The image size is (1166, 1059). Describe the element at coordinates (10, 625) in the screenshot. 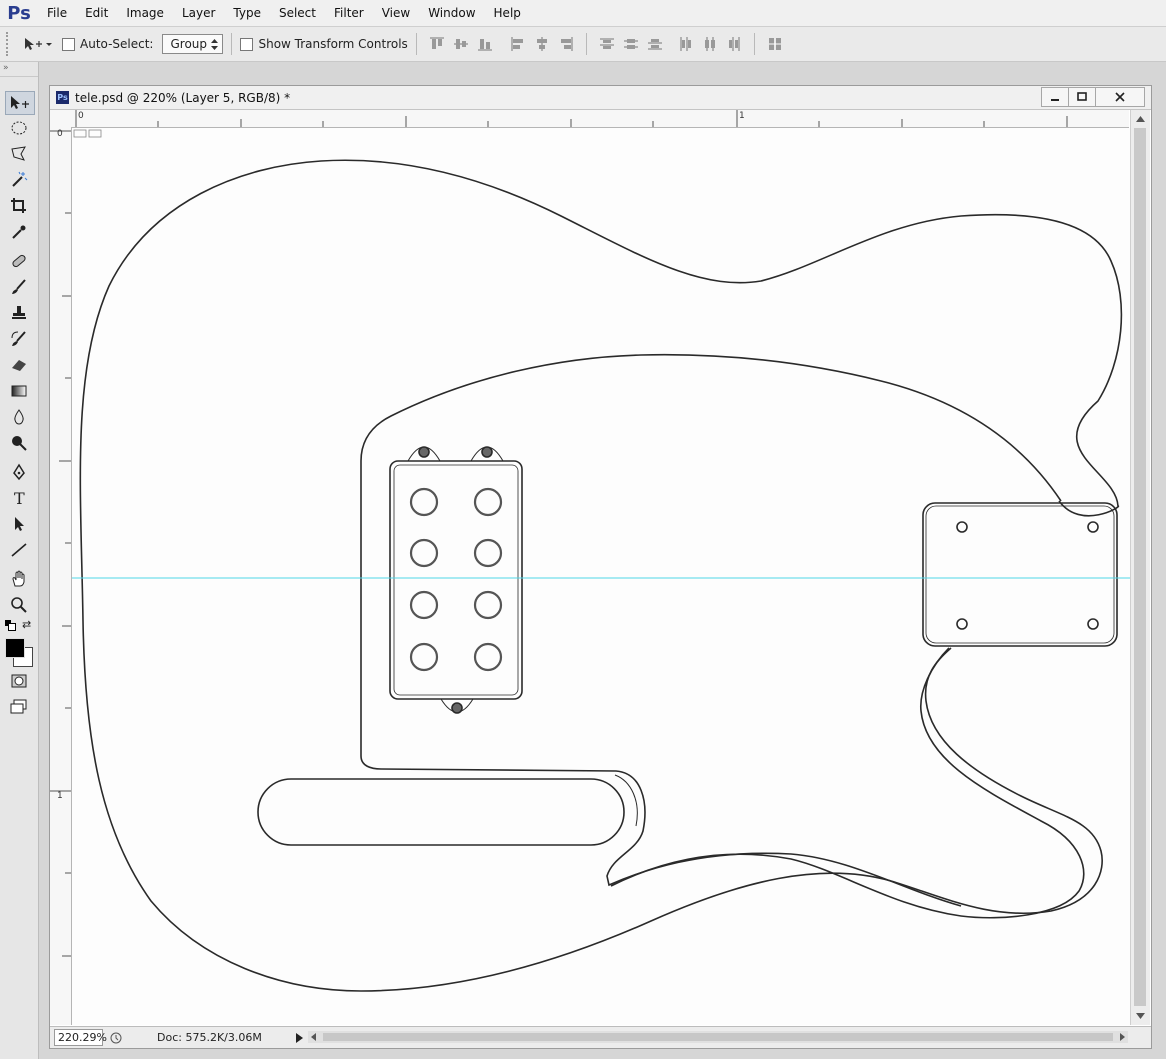

I see `default-colors-icon` at that location.